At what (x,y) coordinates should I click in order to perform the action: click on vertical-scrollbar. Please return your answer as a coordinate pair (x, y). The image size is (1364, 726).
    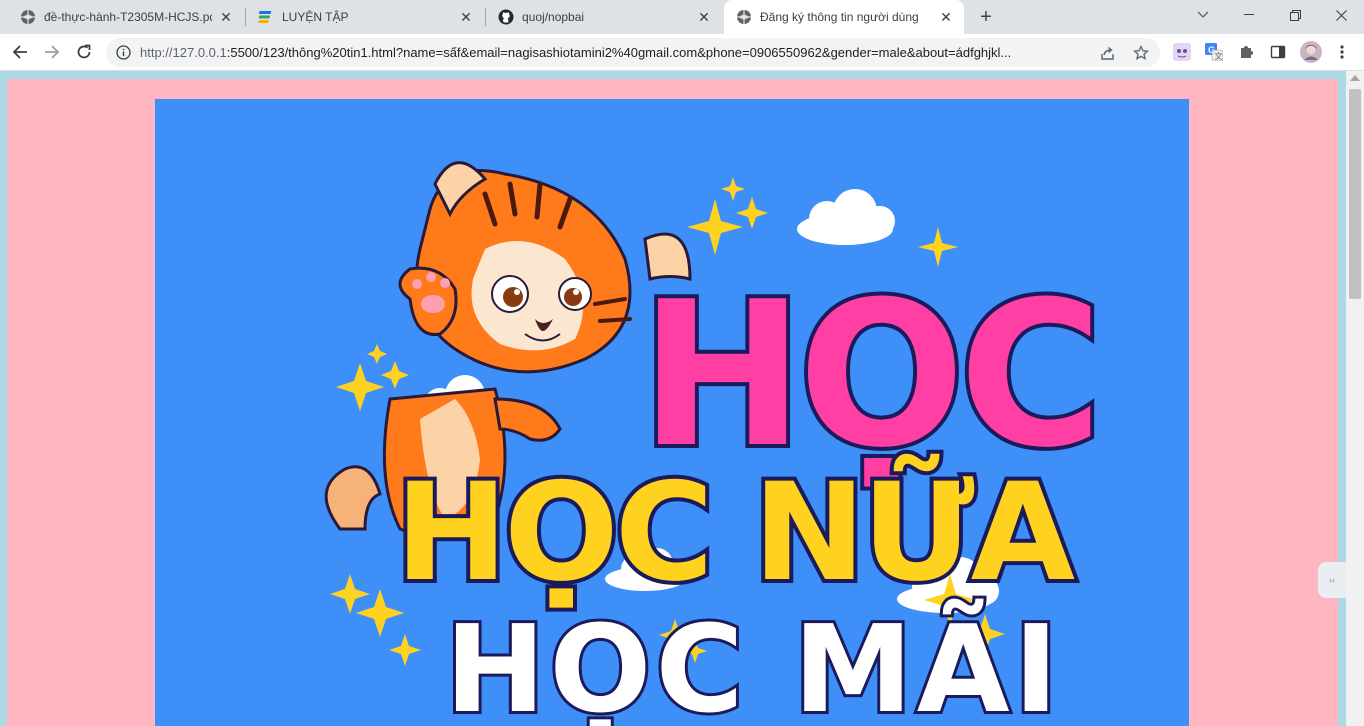
    Looking at the image, I should click on (1355, 398).